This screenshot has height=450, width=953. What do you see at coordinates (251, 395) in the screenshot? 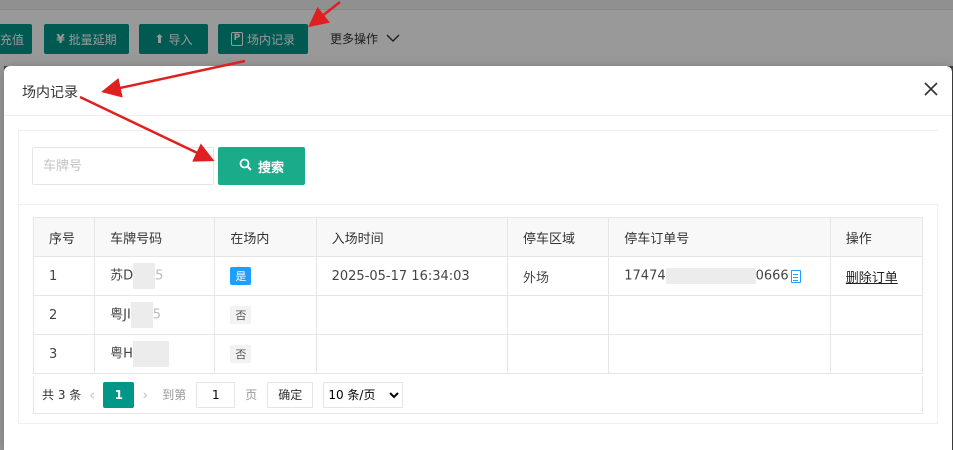
I see `page-unit-label: 页` at bounding box center [251, 395].